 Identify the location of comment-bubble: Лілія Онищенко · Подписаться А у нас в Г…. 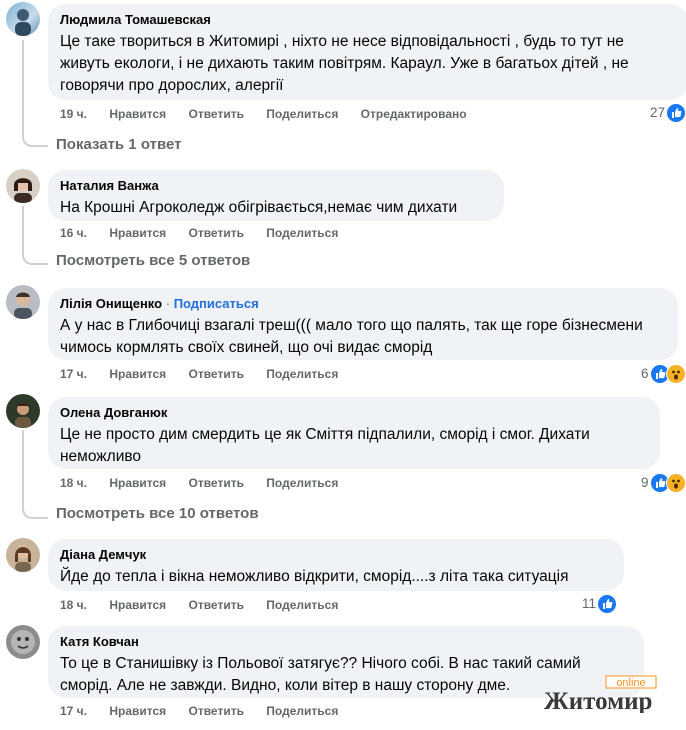
(363, 324).